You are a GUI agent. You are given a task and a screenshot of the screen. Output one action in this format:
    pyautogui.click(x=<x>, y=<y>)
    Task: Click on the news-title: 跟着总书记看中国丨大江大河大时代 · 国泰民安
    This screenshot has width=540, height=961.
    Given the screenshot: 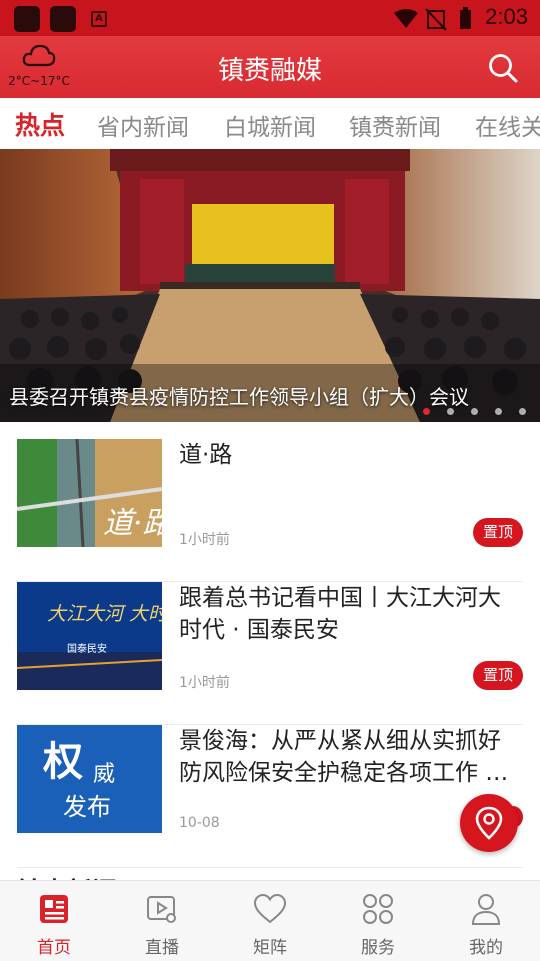 What is the action you would take?
    pyautogui.click(x=340, y=614)
    